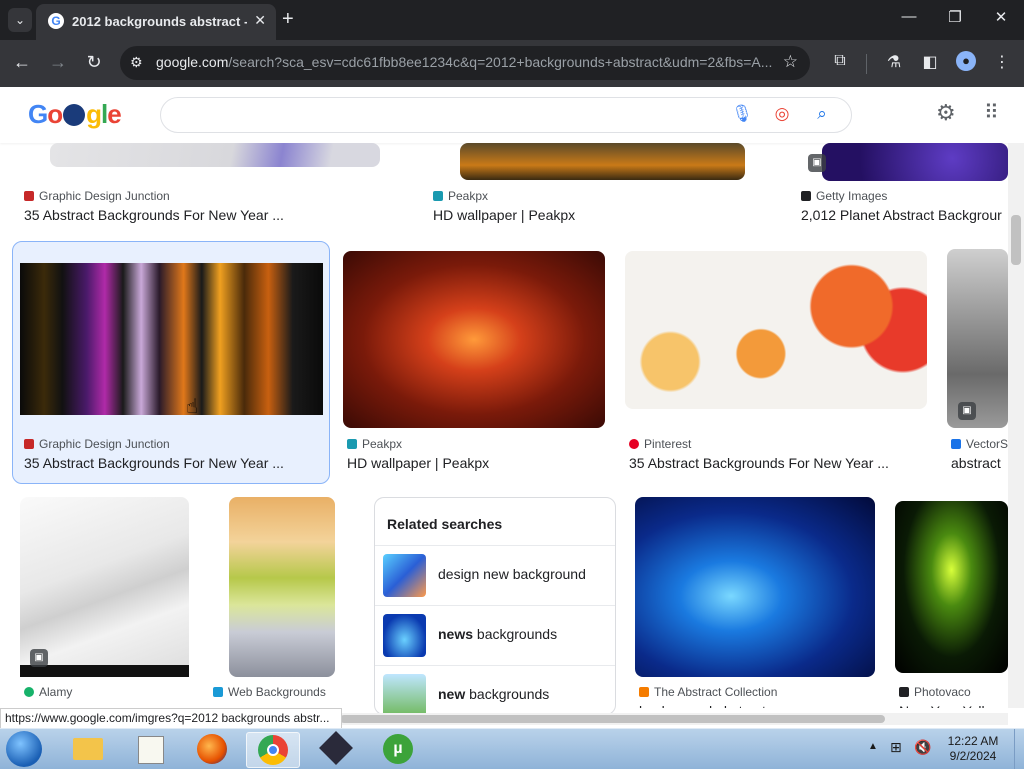 This screenshot has height=769, width=1024. Describe the element at coordinates (956, 444) in the screenshot. I see `vectorstock-site-icon` at that location.